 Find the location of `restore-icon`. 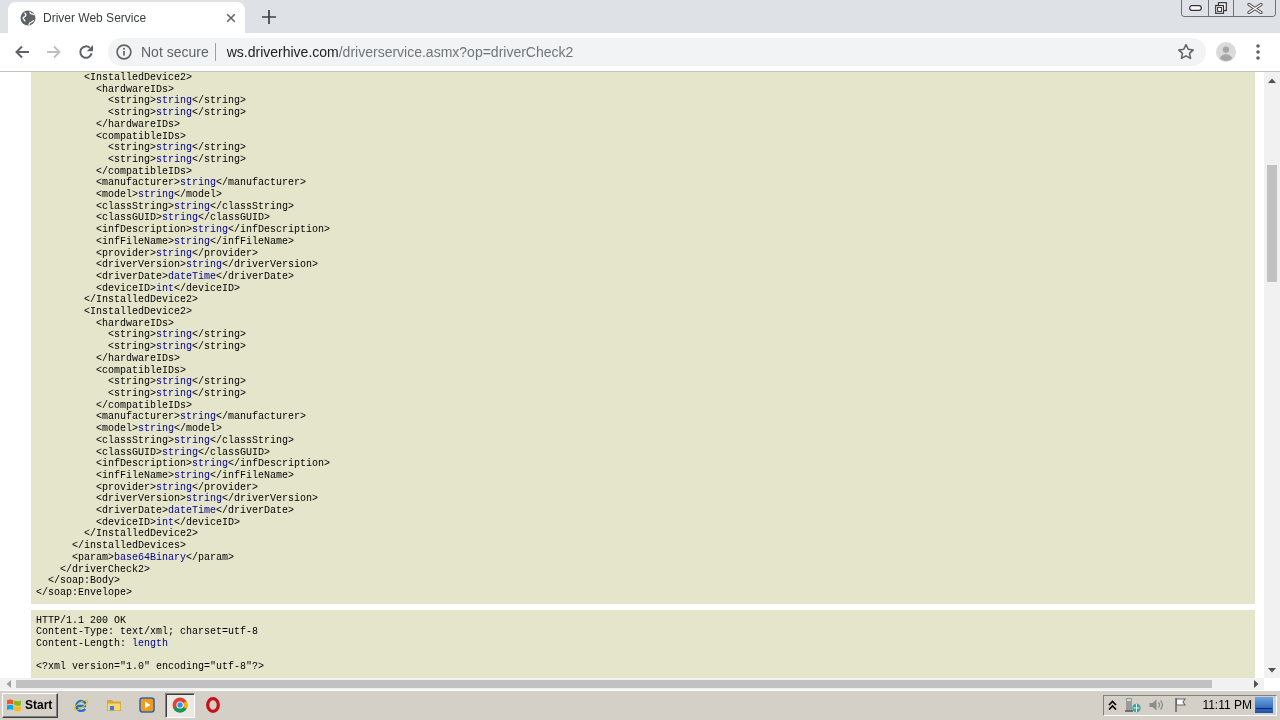

restore-icon is located at coordinates (1221, 8).